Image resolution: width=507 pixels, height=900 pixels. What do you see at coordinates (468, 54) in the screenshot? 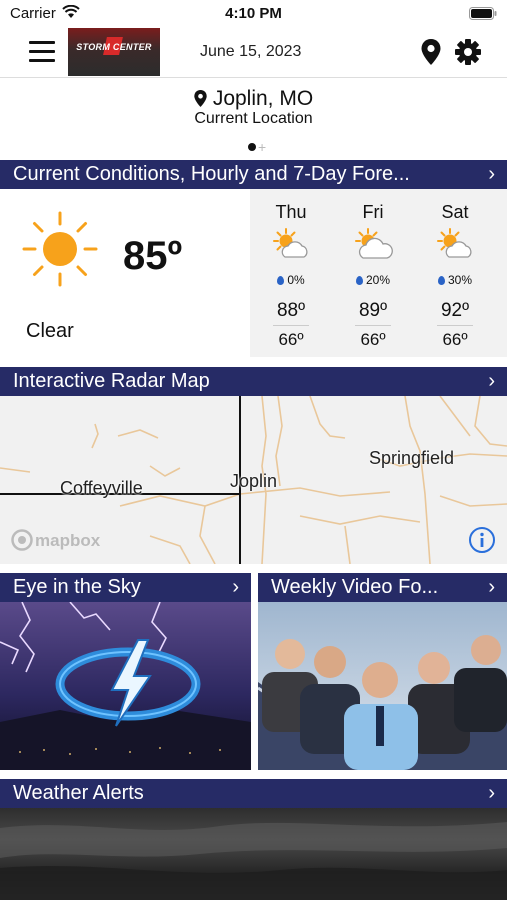
I see `gear-icon` at bounding box center [468, 54].